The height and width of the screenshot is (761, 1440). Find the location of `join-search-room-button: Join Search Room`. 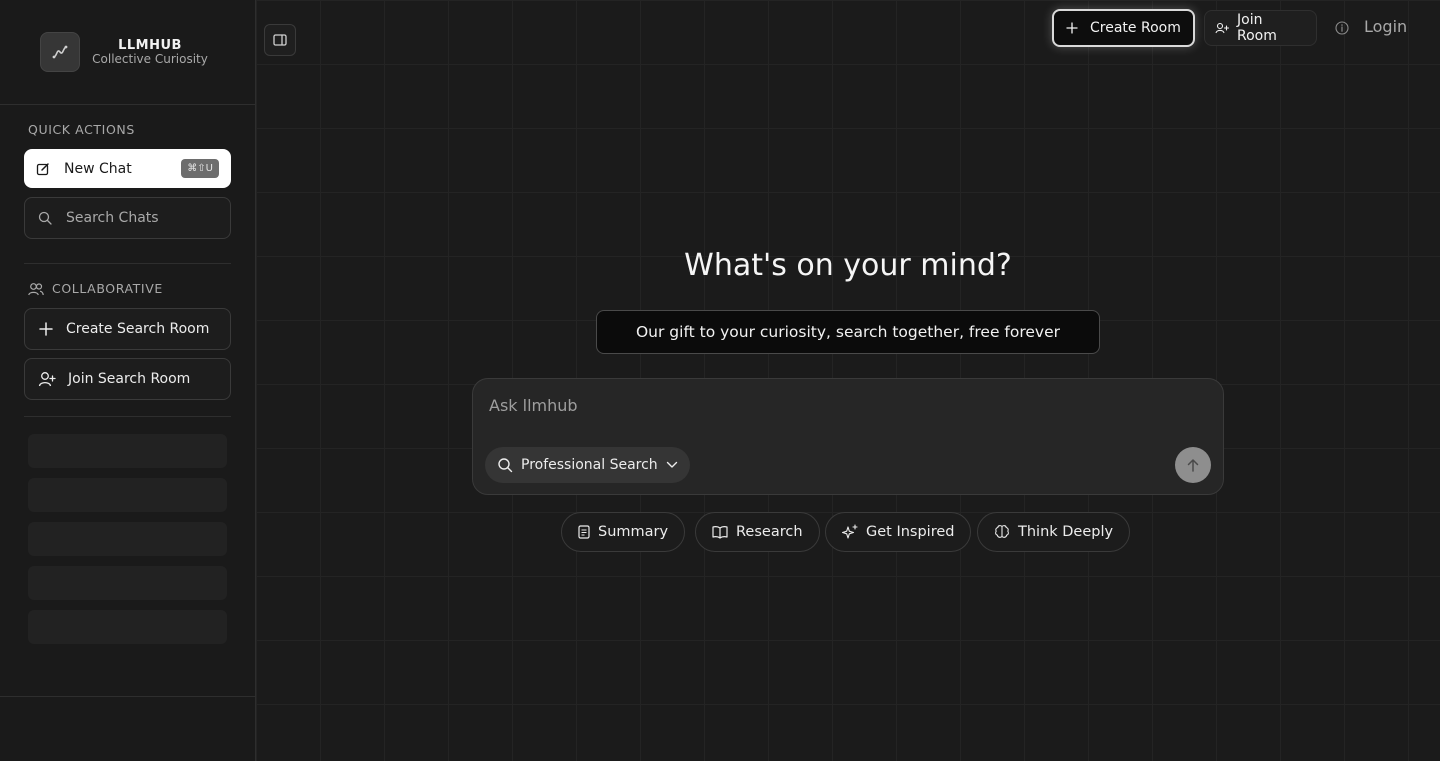

join-search-room-button: Join Search Room is located at coordinates (127, 379).